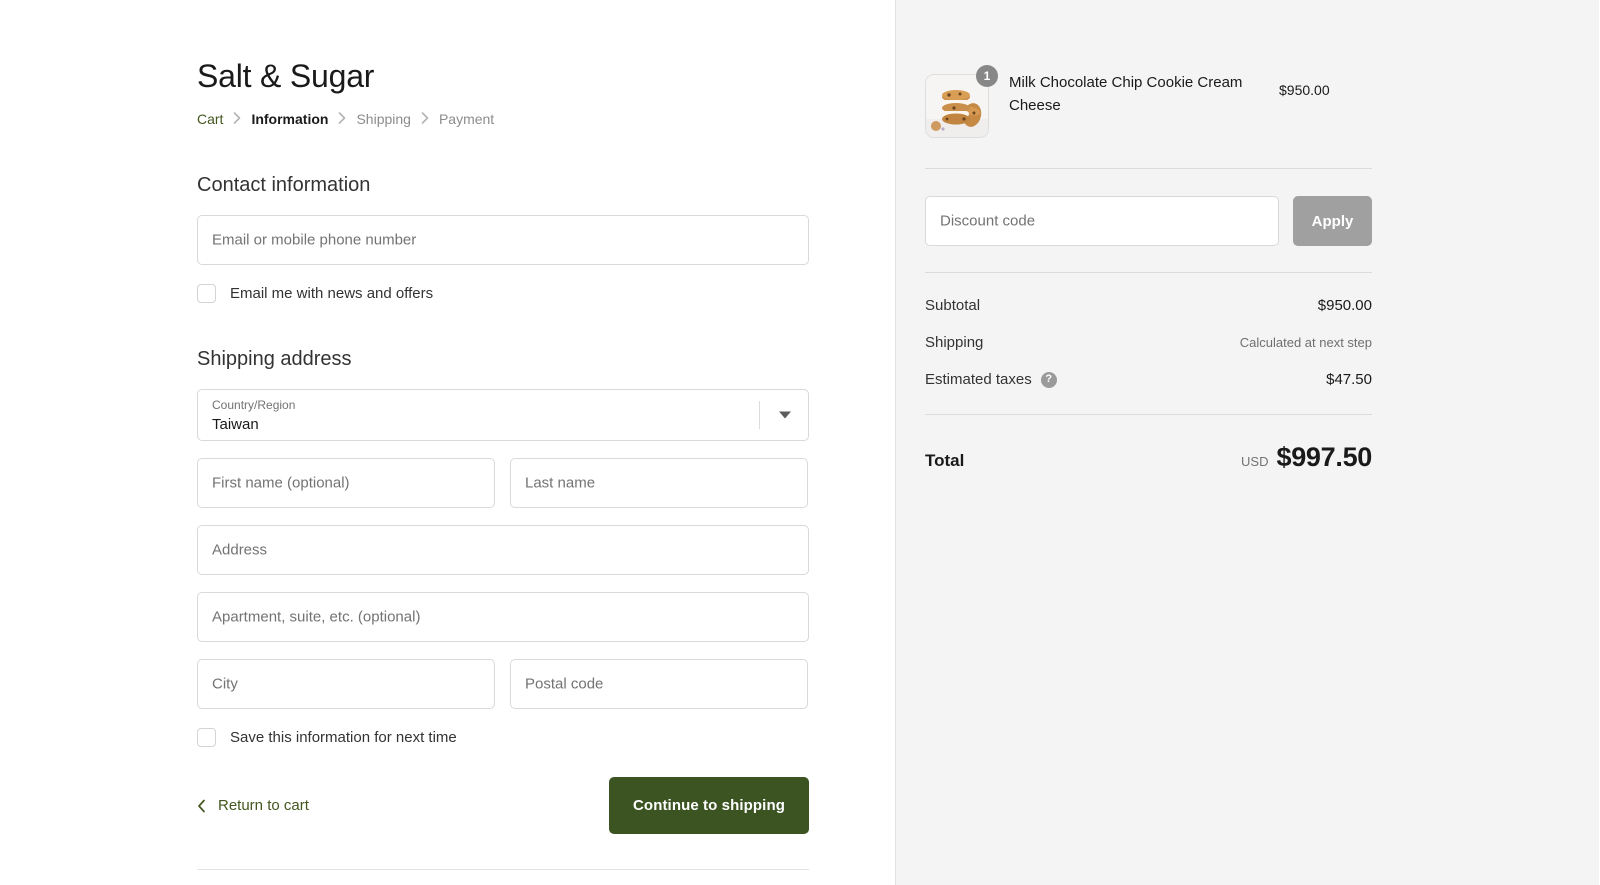 Image resolution: width=1600 pixels, height=885 pixels. Describe the element at coordinates (254, 405) in the screenshot. I see `country-region-label: Country/Region` at that location.